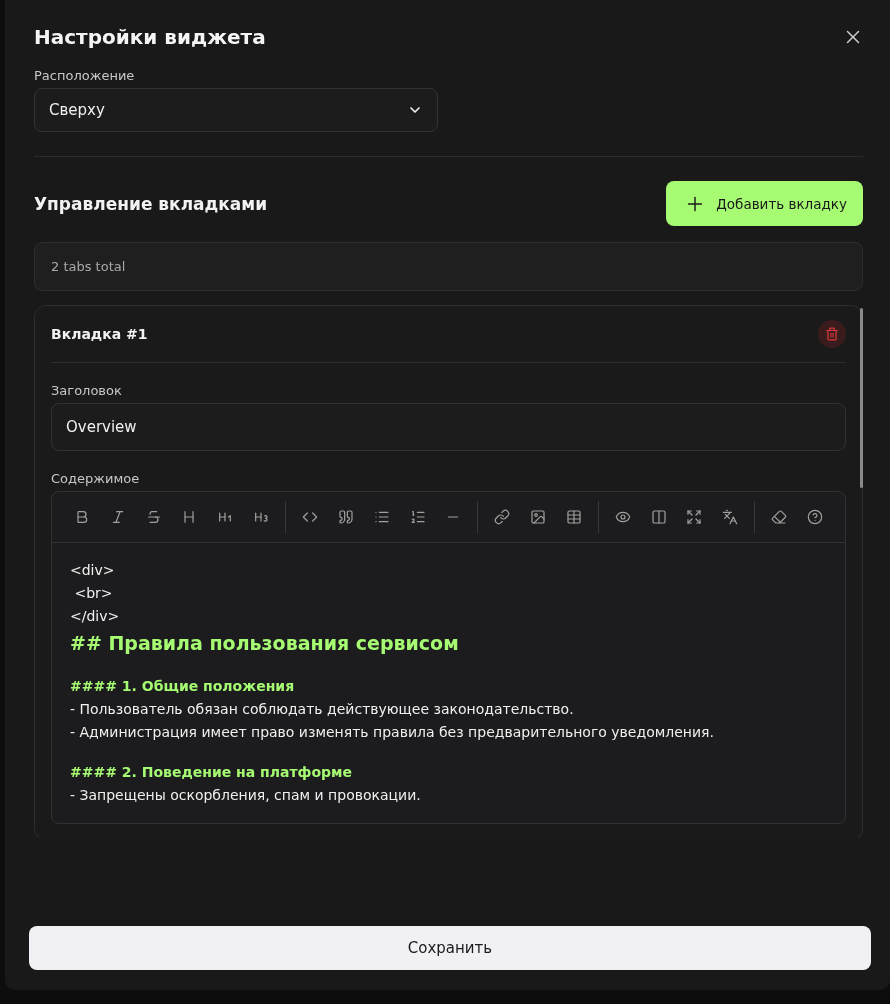  Describe the element at coordinates (99, 334) in the screenshot. I see `tab-card-title: Вкладка #1` at that location.